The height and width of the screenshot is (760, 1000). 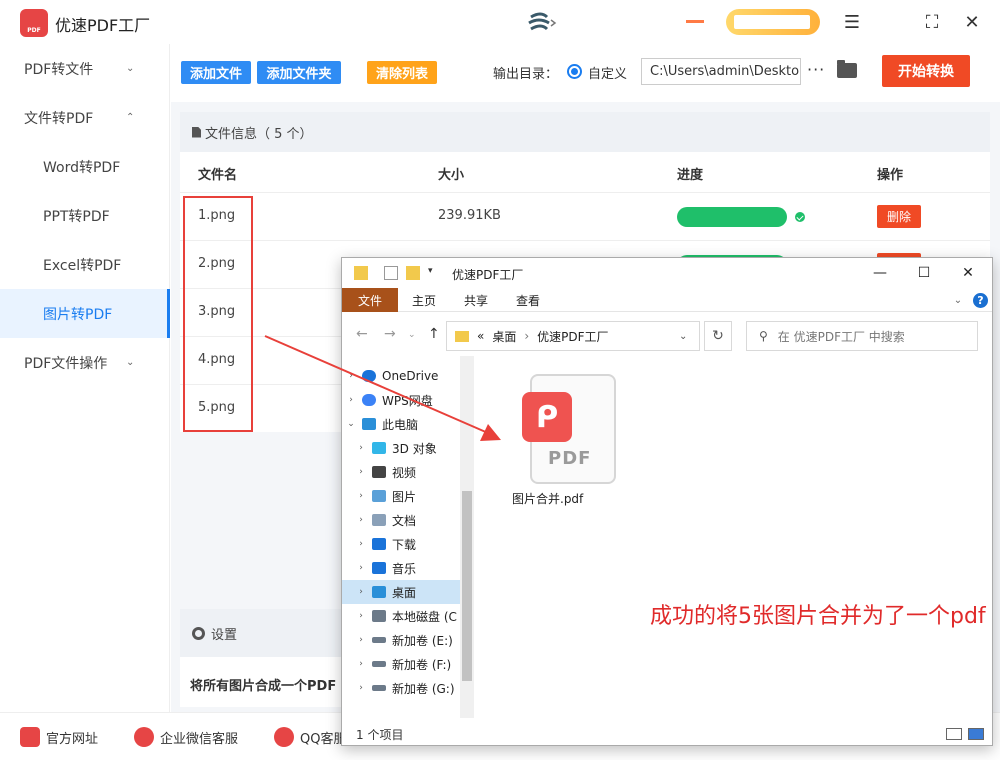 What do you see at coordinates (574, 71) in the screenshot?
I see `custom-radio` at bounding box center [574, 71].